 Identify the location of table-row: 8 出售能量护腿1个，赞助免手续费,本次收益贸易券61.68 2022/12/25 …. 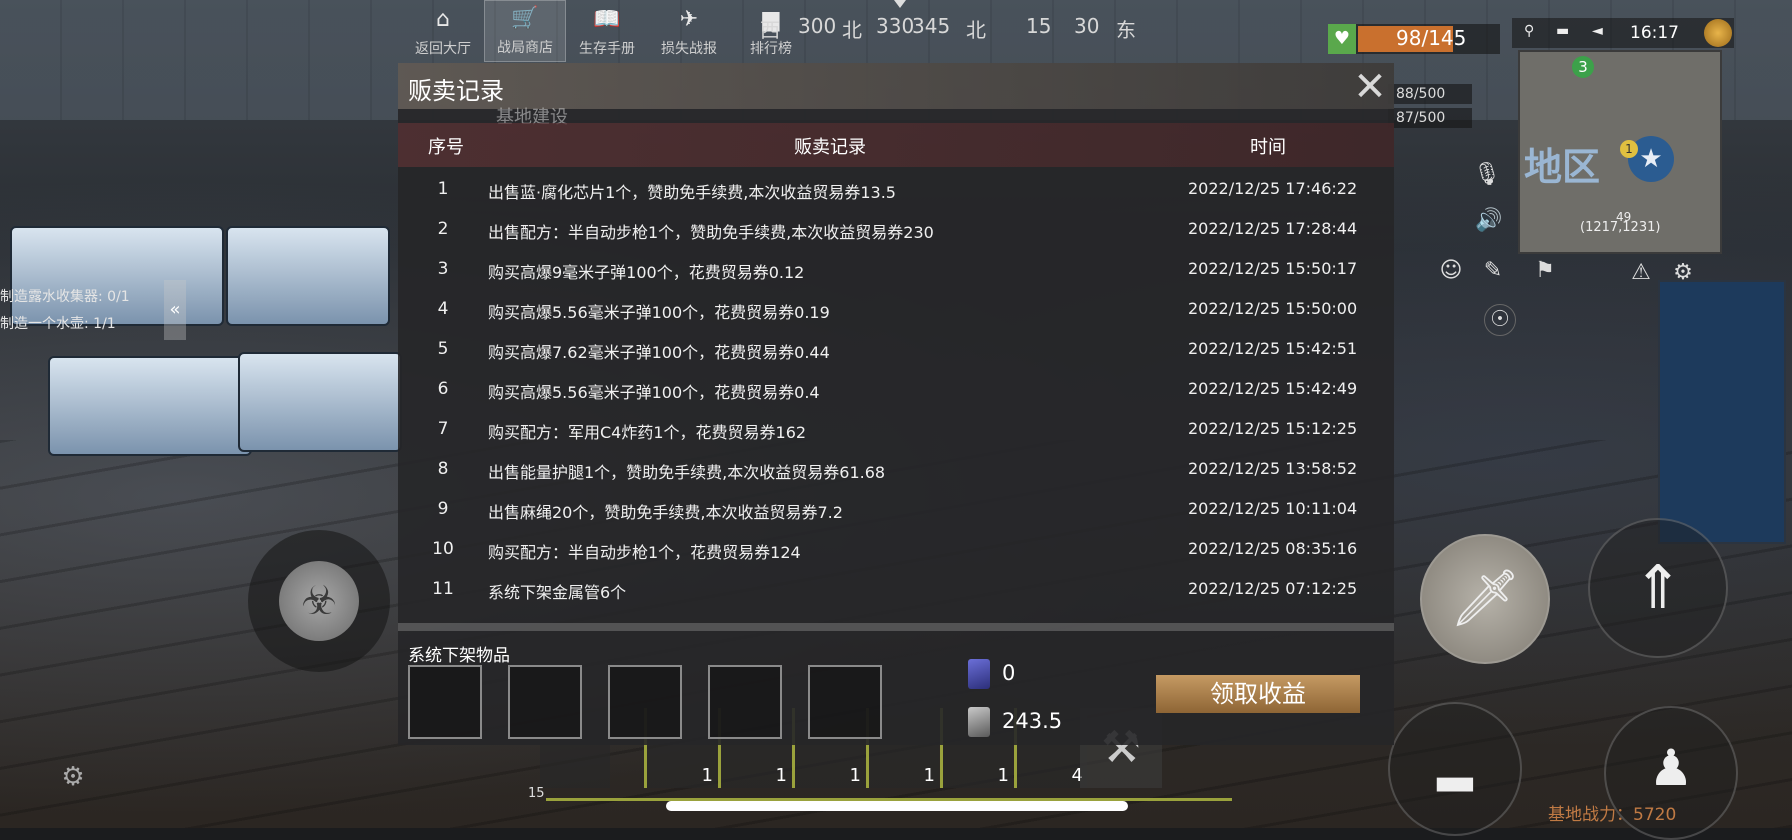
(896, 469).